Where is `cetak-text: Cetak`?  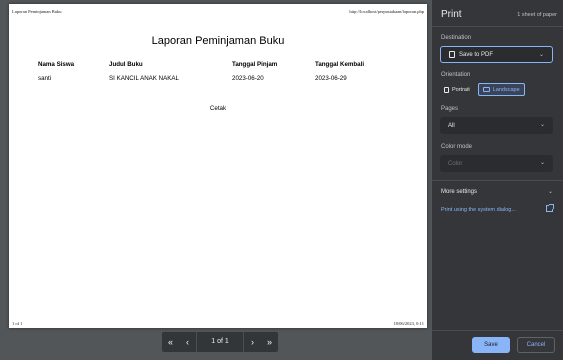
cetak-text: Cetak is located at coordinates (218, 108).